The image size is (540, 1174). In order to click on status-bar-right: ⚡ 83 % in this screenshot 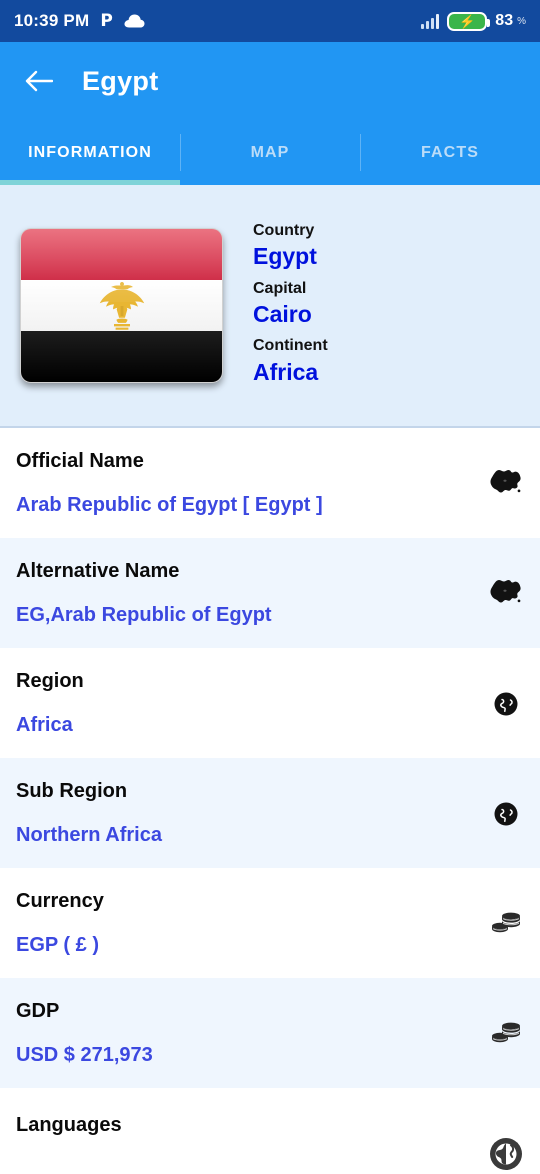, I will do `click(473, 21)`.